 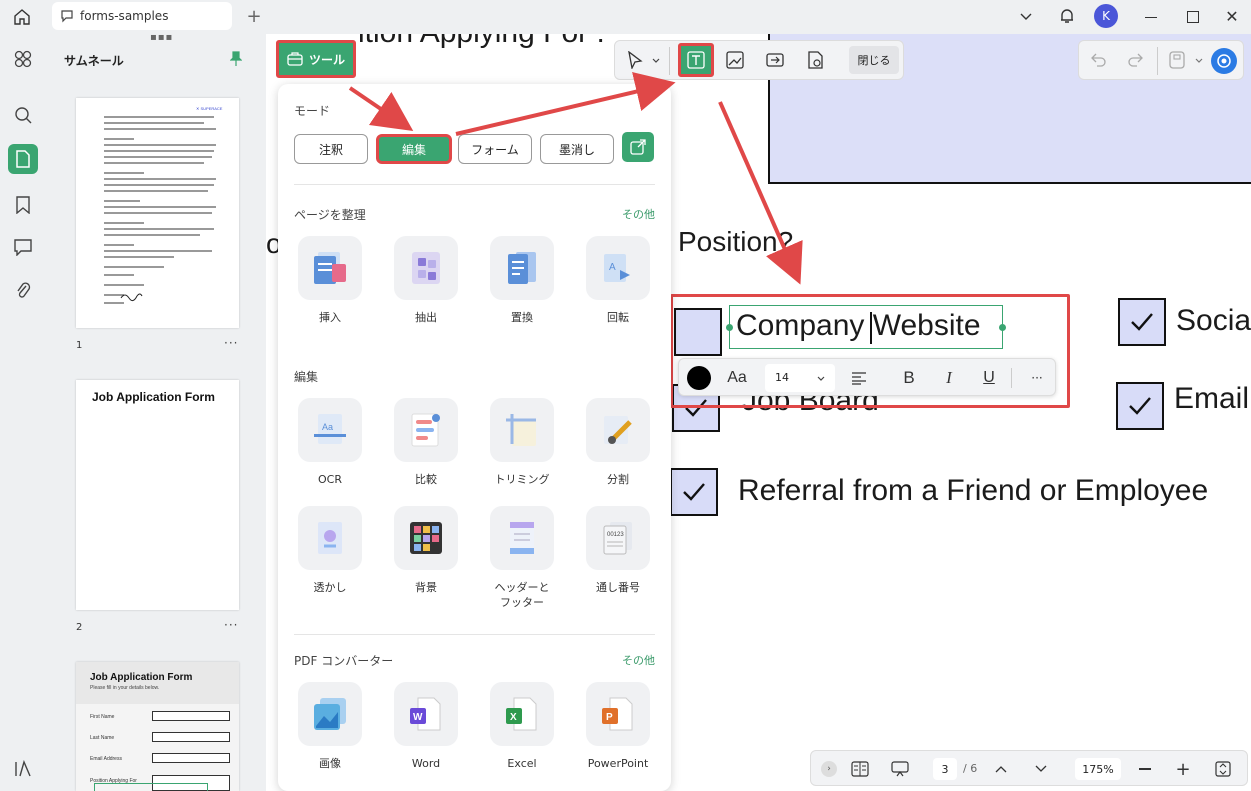 I want to click on watermark-tool-icon, so click(x=330, y=538).